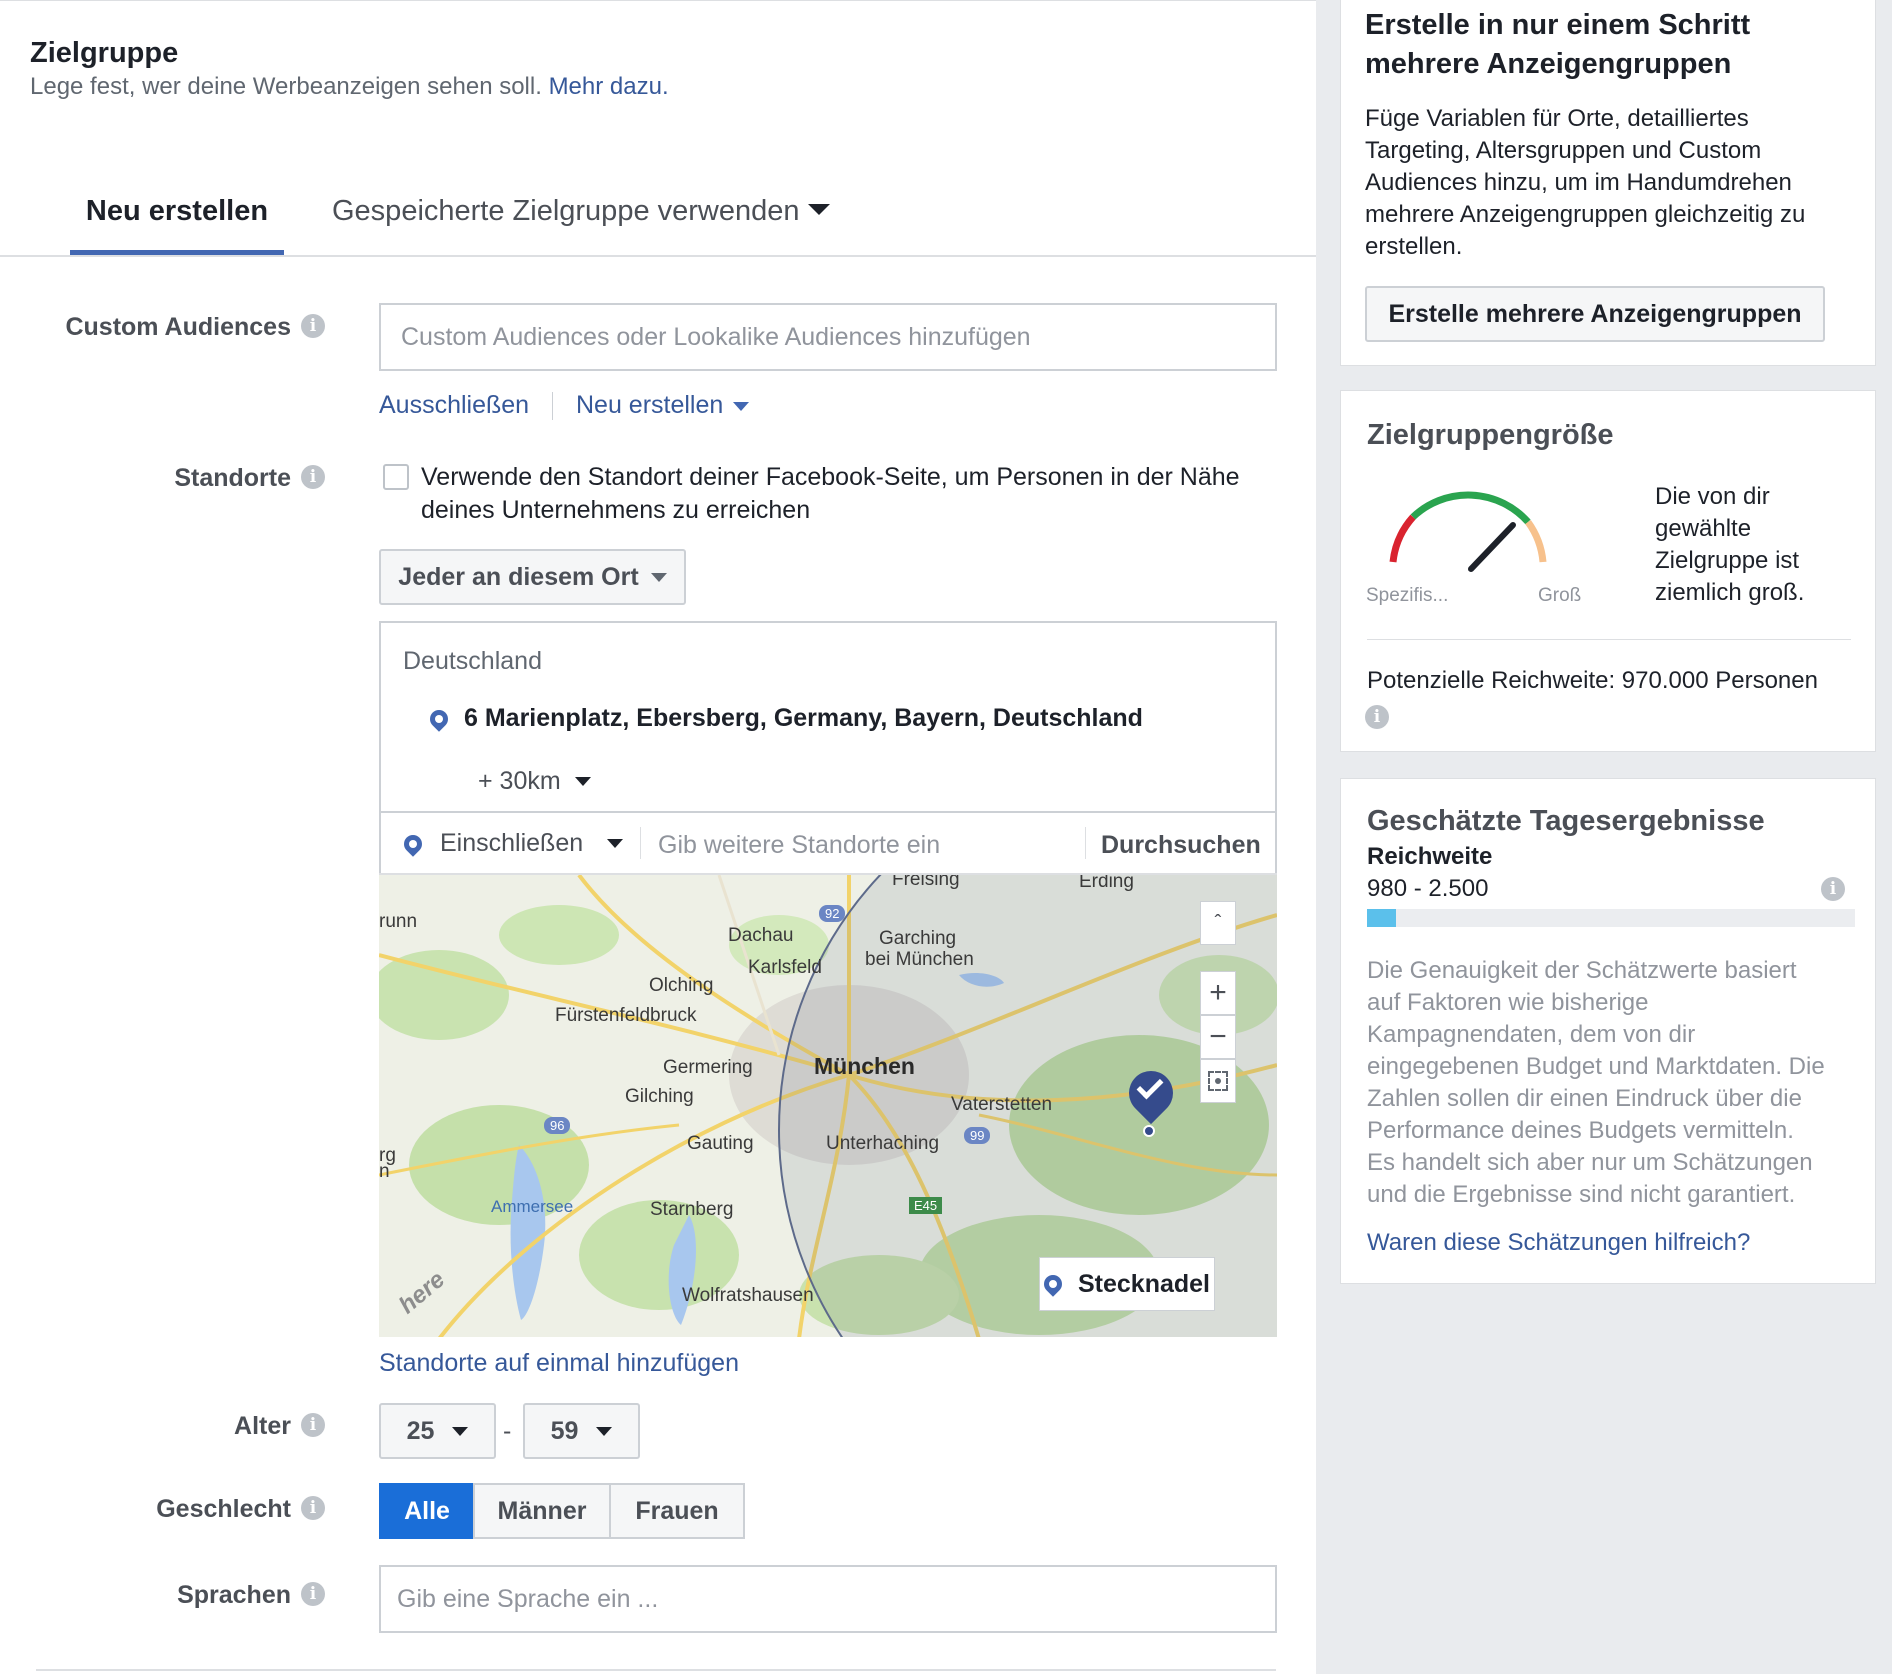  Describe the element at coordinates (1563, 150) in the screenshot. I see `text-line: Targeting, Altersgruppen und Custom` at that location.